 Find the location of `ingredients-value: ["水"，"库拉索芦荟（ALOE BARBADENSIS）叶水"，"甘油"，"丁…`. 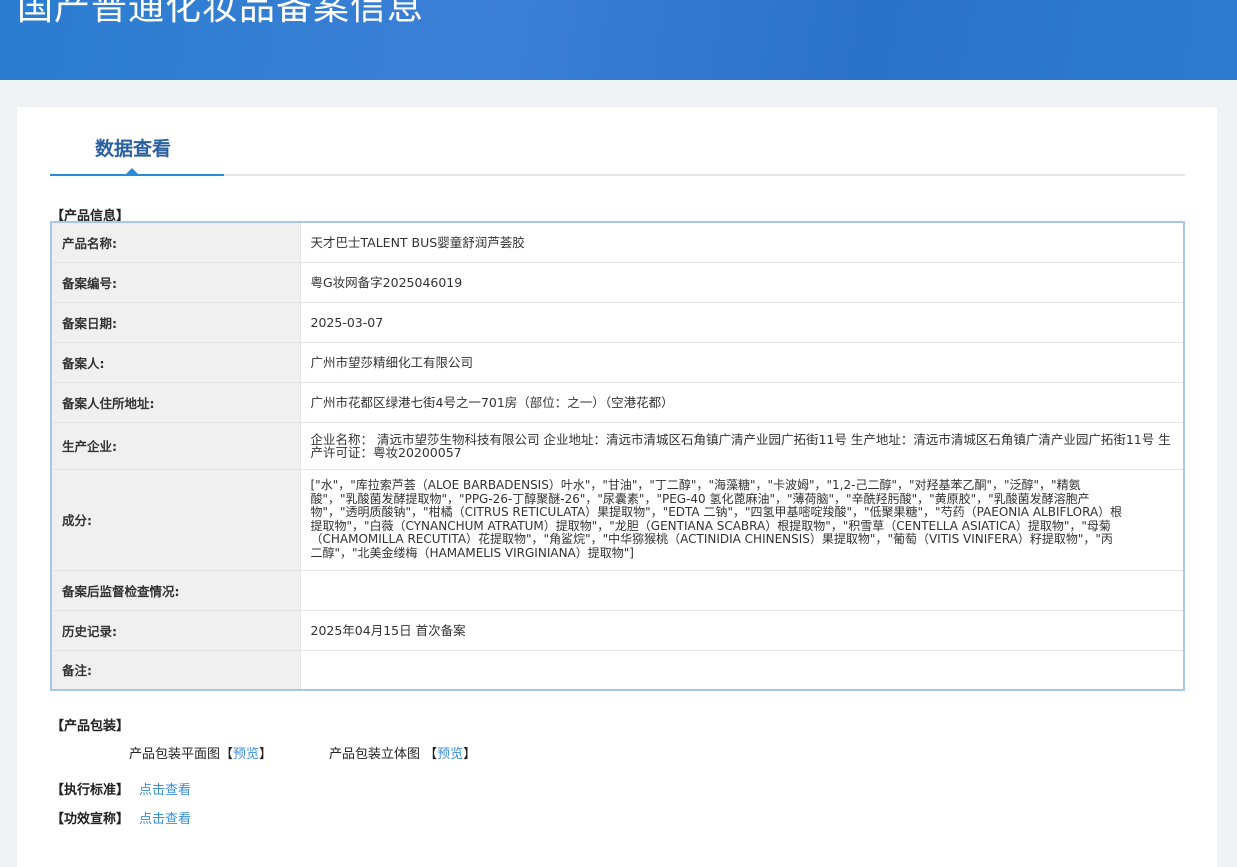

ingredients-value: ["水"，"库拉索芦荟（ALOE BARBADENSIS）叶水"，"甘油"，"丁… is located at coordinates (742, 519).